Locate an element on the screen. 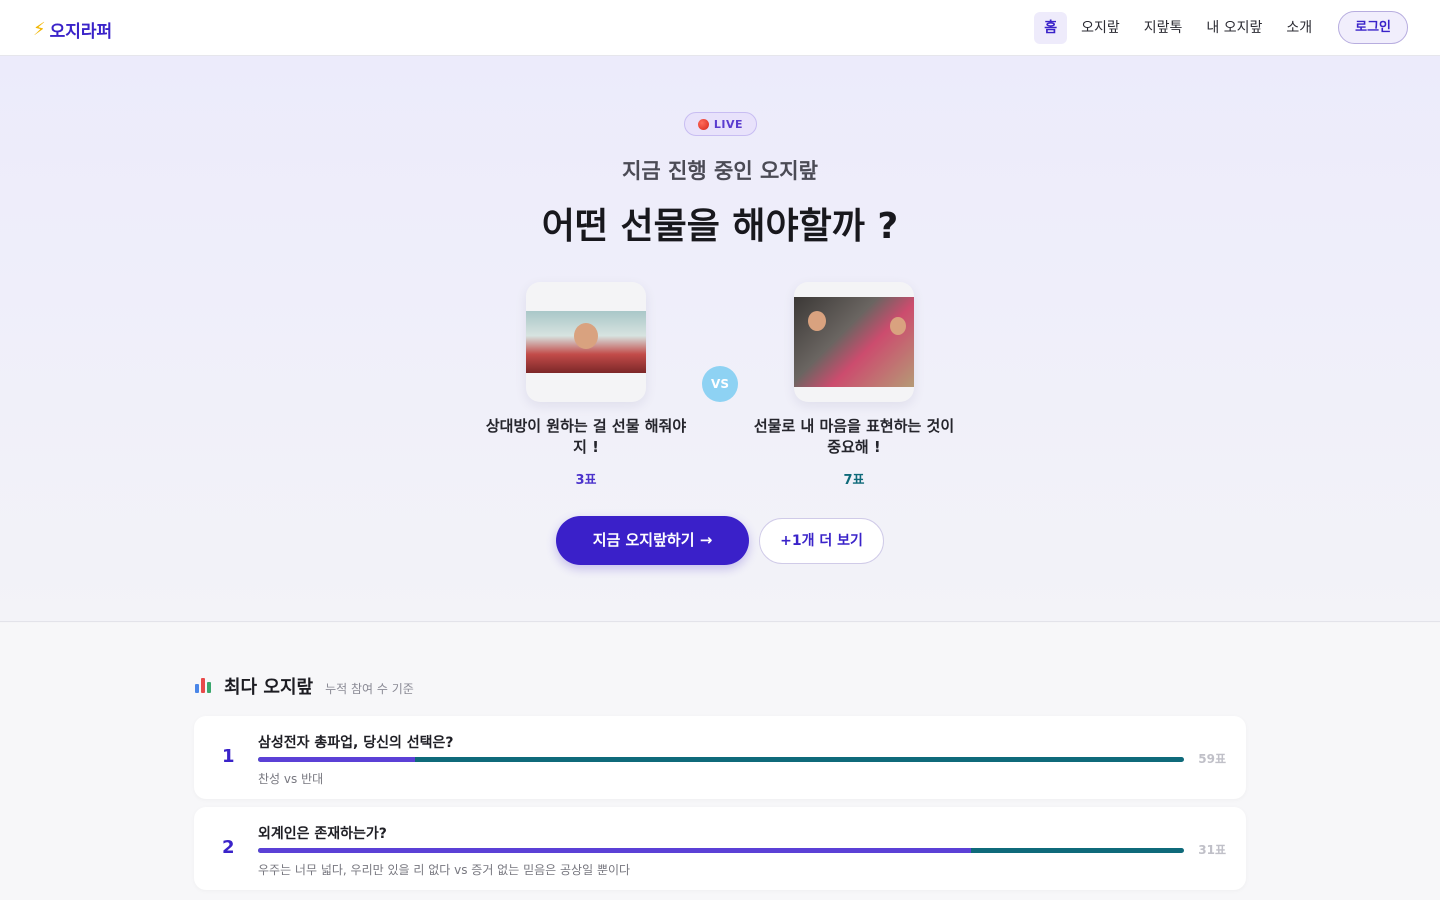 Image resolution: width=1440 pixels, height=900 pixels. rank-number: 1 is located at coordinates (228, 756).